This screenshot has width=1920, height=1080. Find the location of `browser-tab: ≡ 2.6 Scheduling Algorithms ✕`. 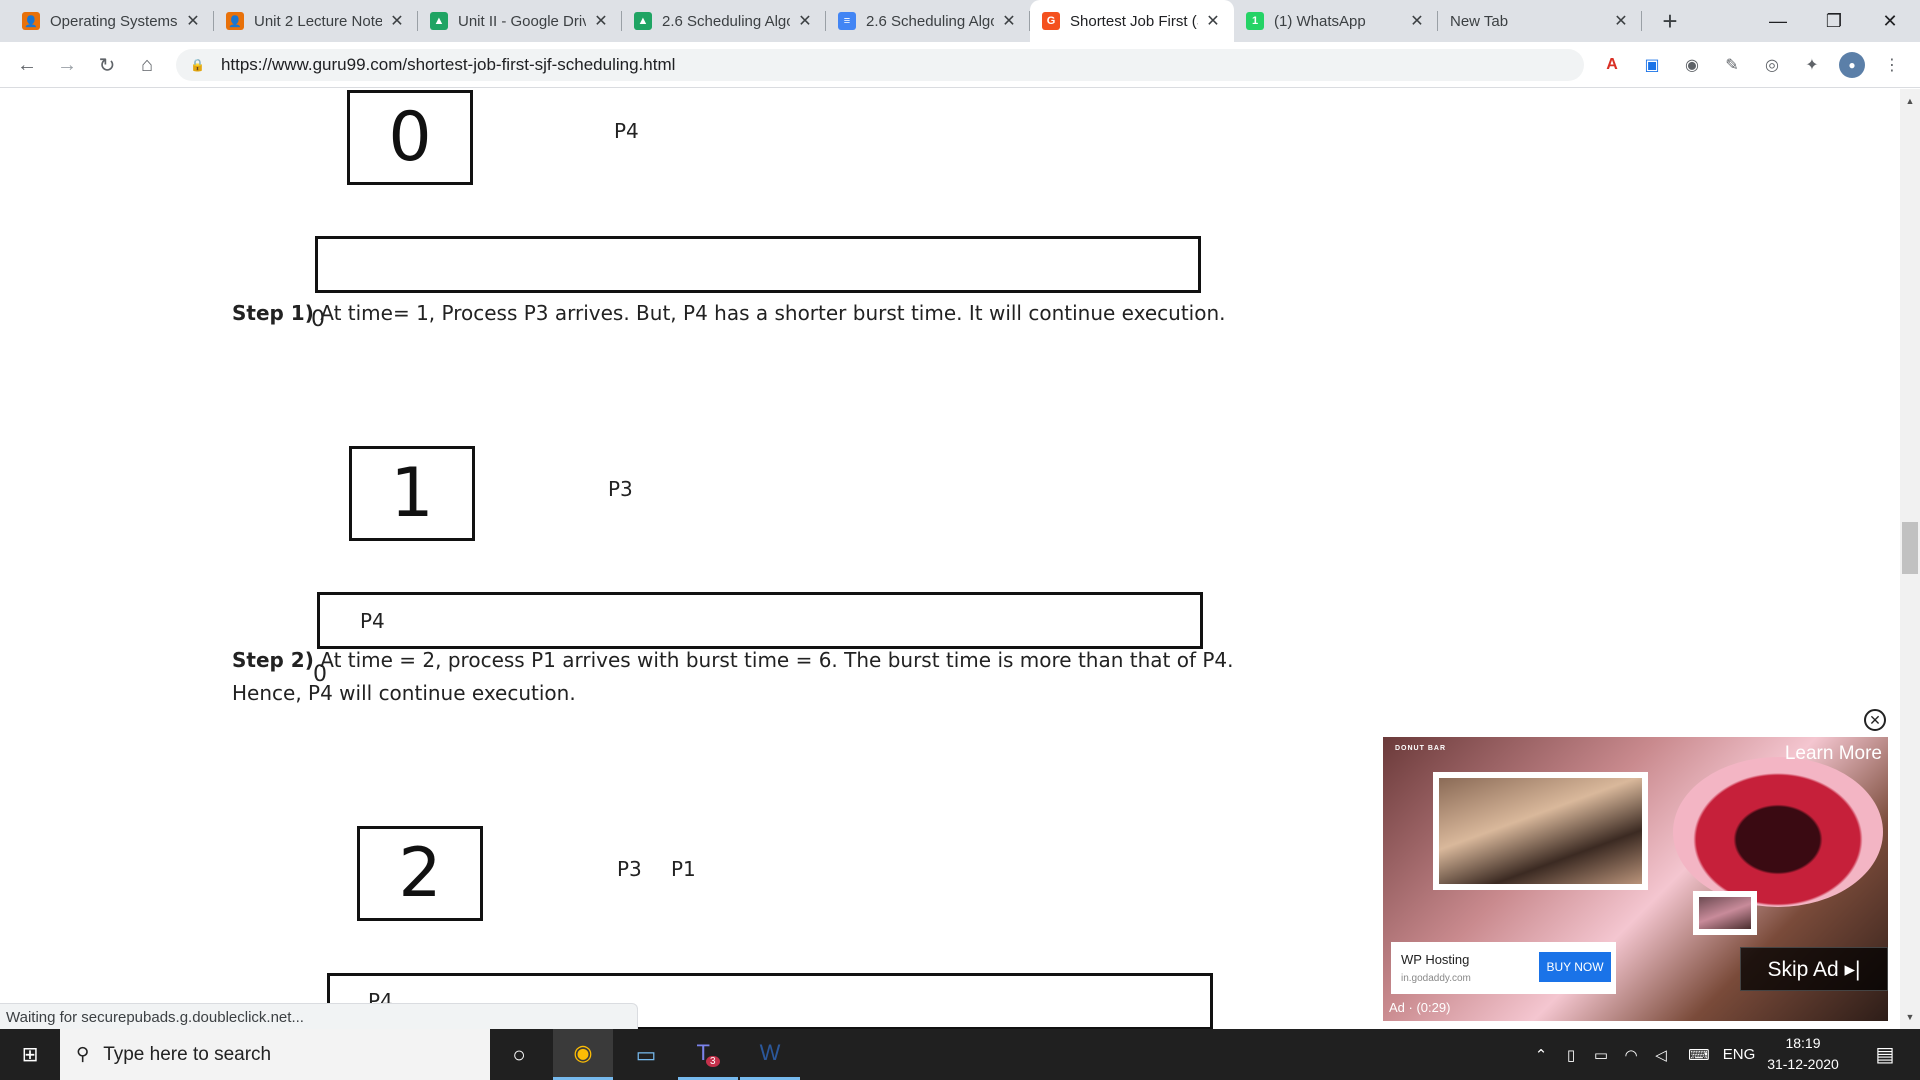

browser-tab: ≡ 2.6 Scheduling Algorithms ✕ is located at coordinates (928, 21).